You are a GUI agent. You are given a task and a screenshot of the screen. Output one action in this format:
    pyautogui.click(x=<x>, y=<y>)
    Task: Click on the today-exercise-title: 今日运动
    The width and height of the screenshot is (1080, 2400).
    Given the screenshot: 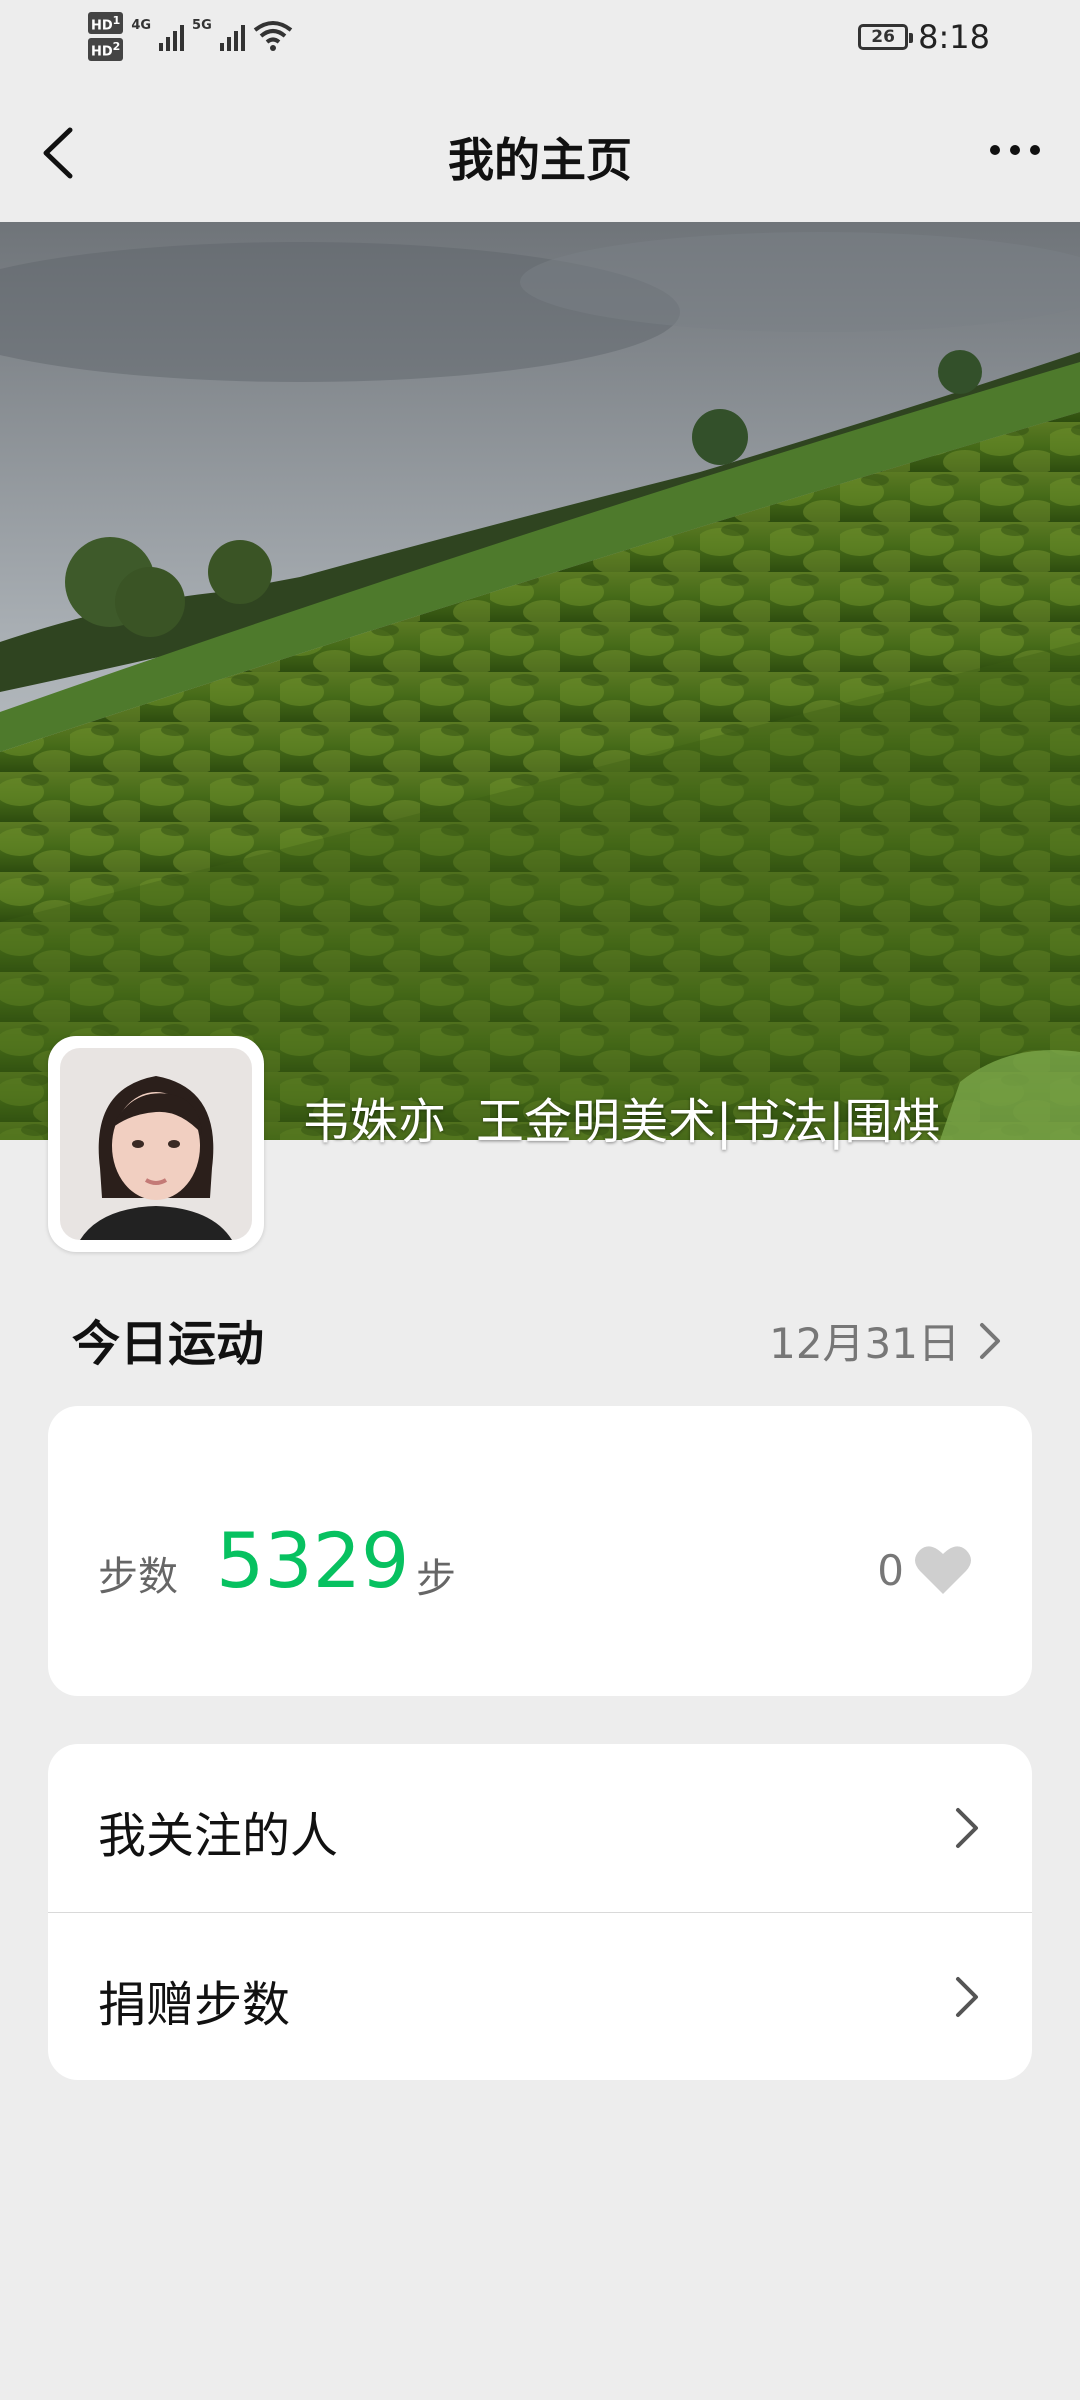 What is the action you would take?
    pyautogui.click(x=168, y=1344)
    